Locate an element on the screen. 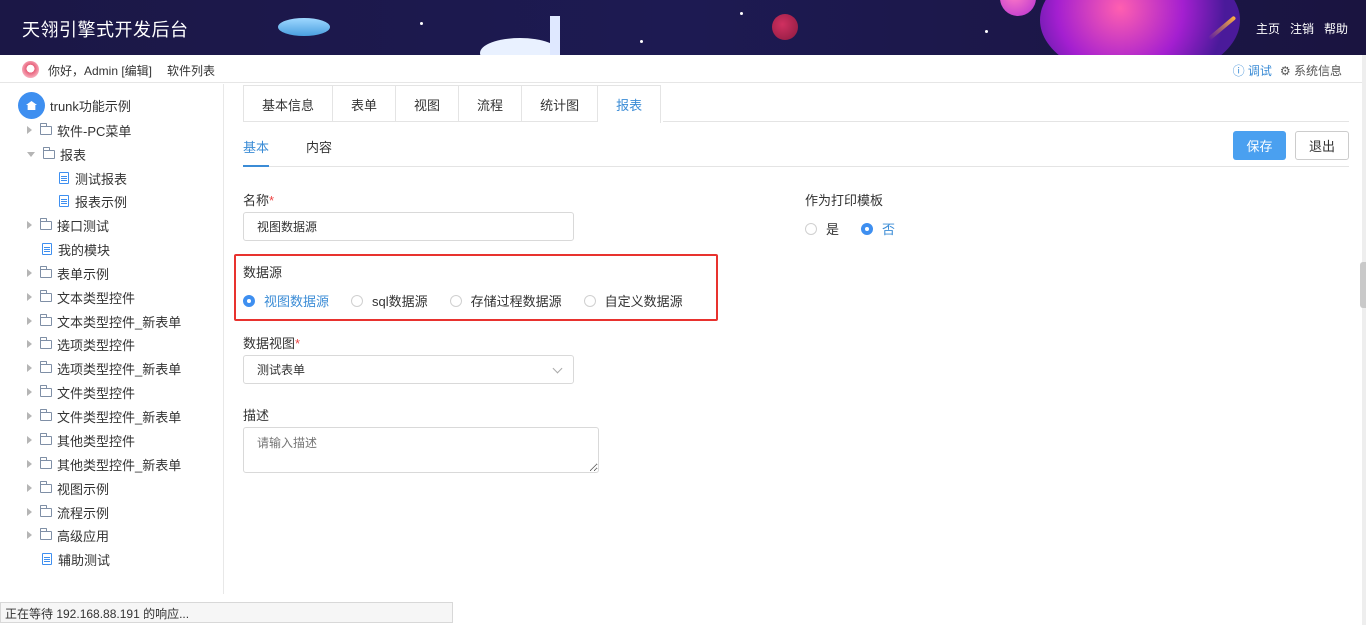  document-icon is located at coordinates (64, 178).